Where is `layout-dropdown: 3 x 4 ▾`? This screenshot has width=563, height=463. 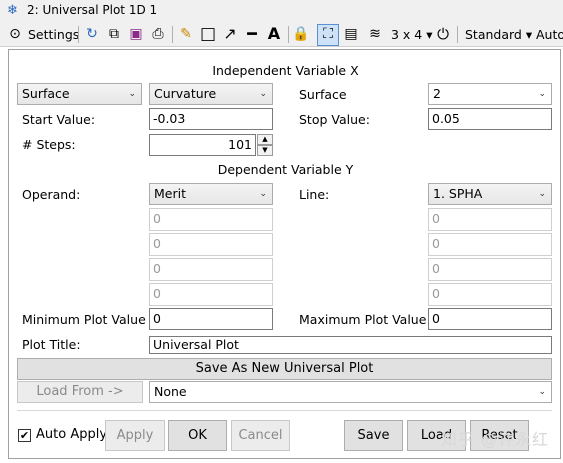
layout-dropdown: 3 x 4 ▾ is located at coordinates (412, 34).